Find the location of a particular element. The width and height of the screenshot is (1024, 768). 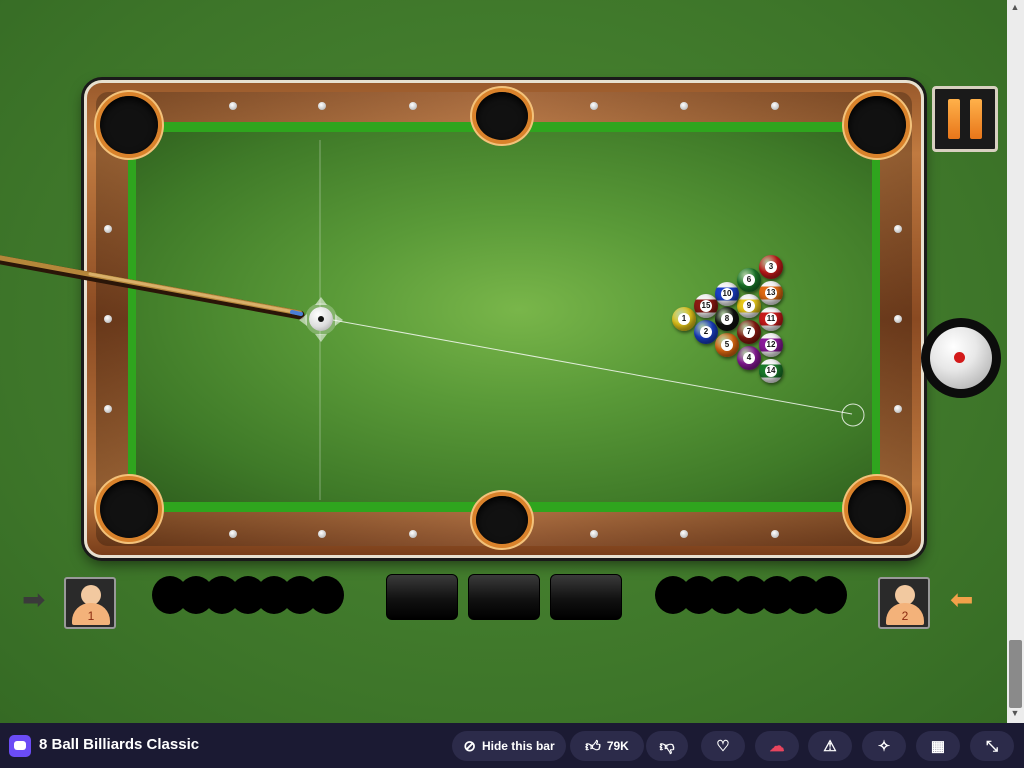

fullscreen-icon: ⤡ is located at coordinates (991, 746).